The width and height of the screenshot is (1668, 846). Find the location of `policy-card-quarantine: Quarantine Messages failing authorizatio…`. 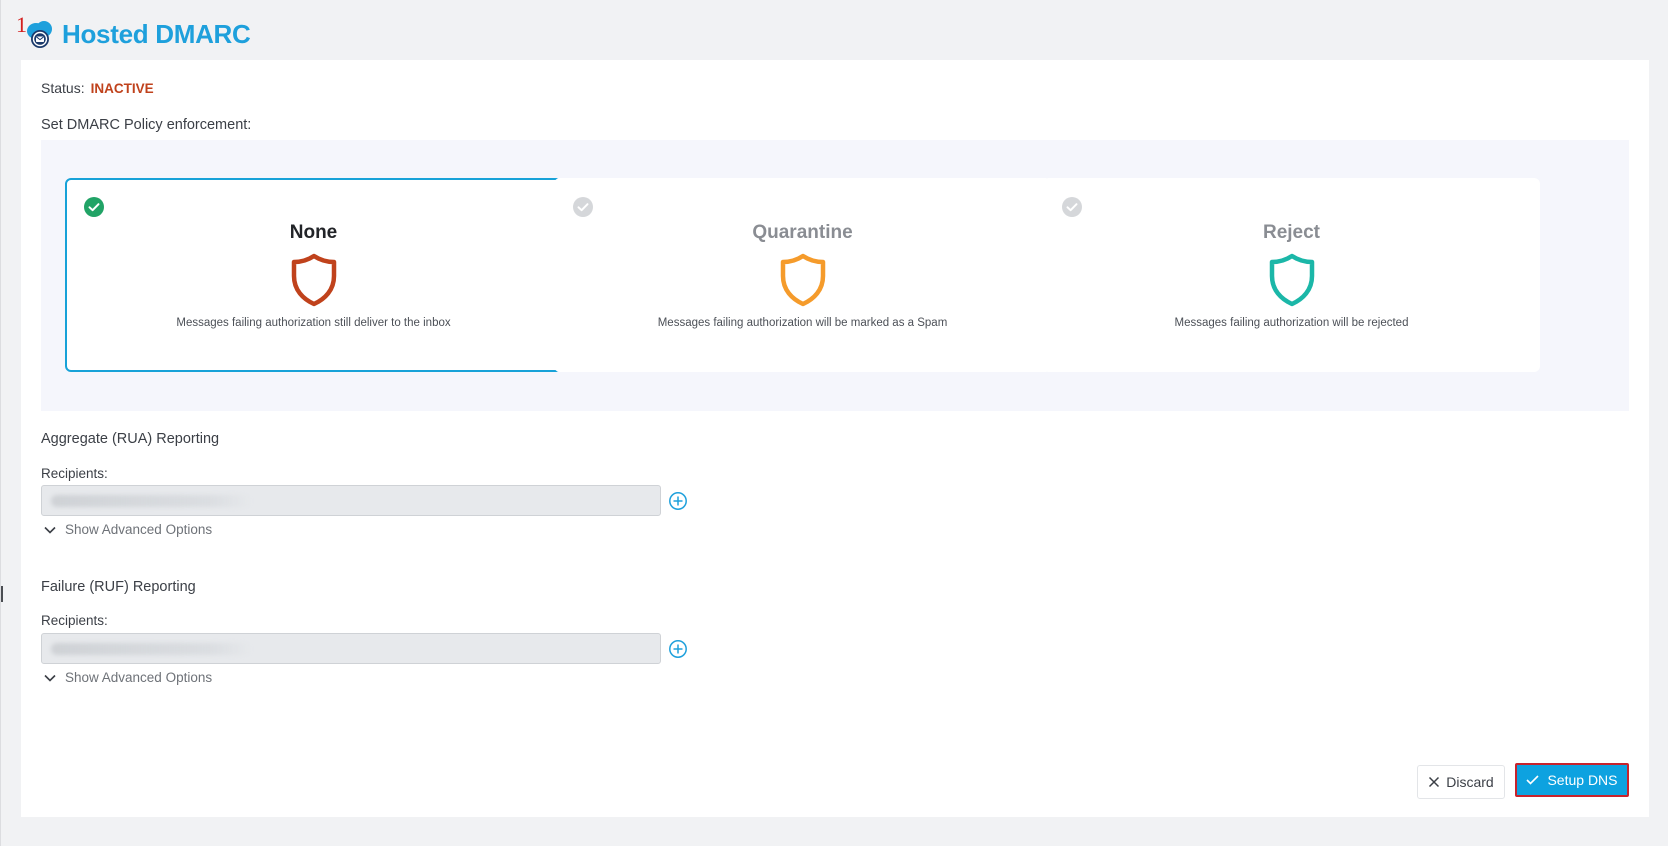

policy-card-quarantine: Quarantine Messages failing authorizatio… is located at coordinates (802, 275).